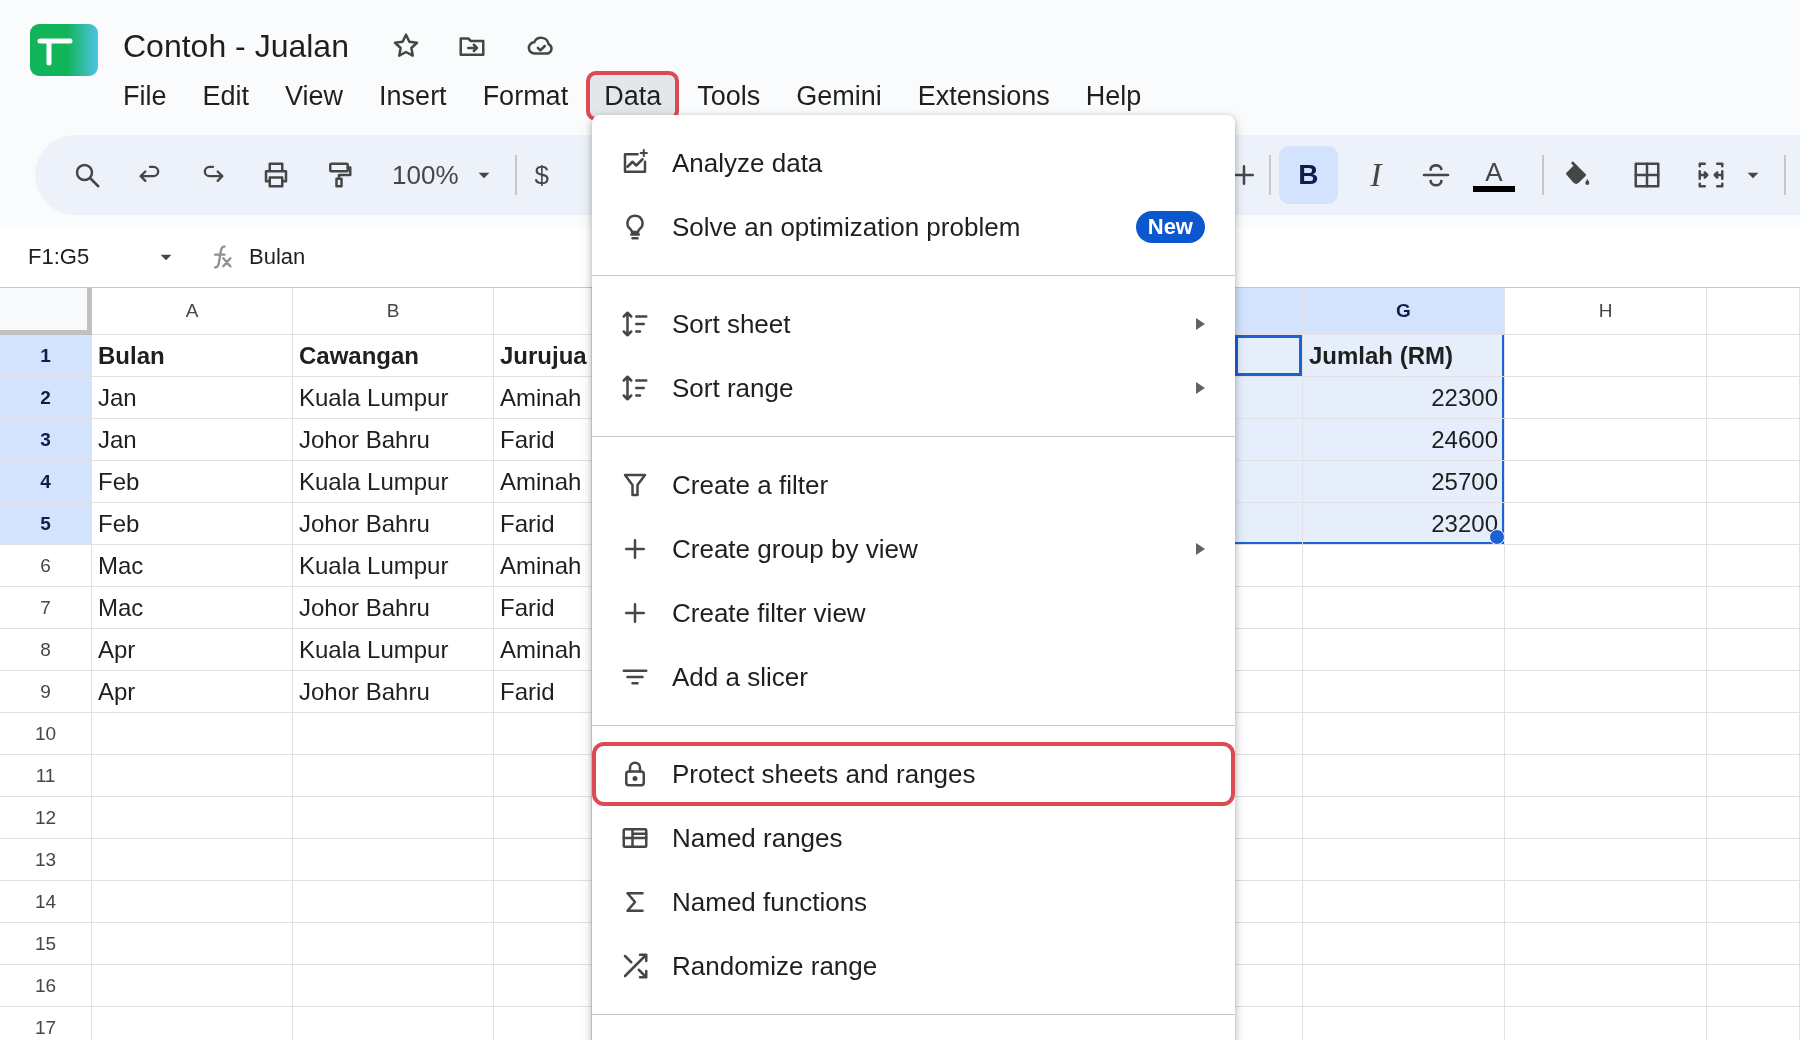 Image resolution: width=1800 pixels, height=1040 pixels. What do you see at coordinates (46, 566) in the screenshot?
I see `row-number: 6` at bounding box center [46, 566].